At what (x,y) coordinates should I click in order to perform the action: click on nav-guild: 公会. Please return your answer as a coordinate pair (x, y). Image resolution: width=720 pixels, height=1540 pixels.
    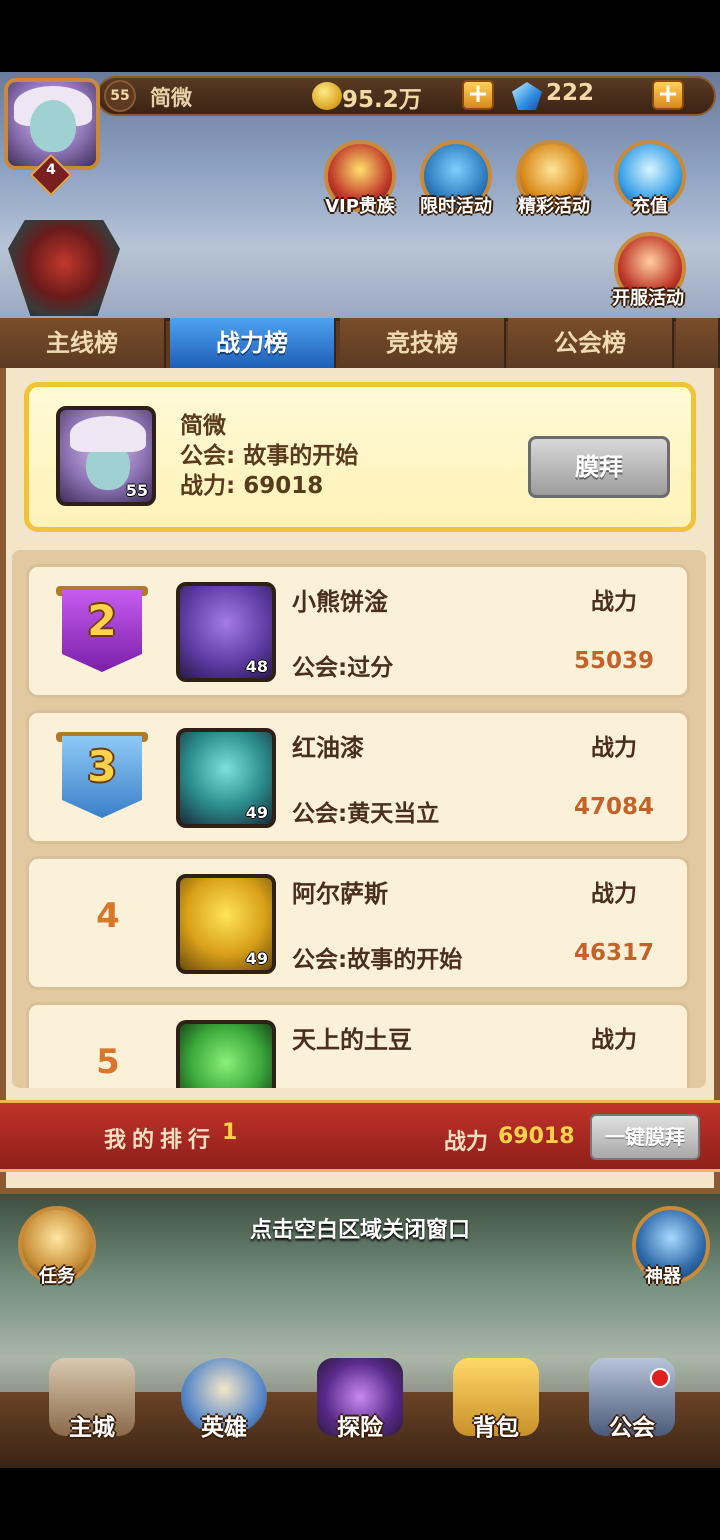
    Looking at the image, I should click on (632, 1400).